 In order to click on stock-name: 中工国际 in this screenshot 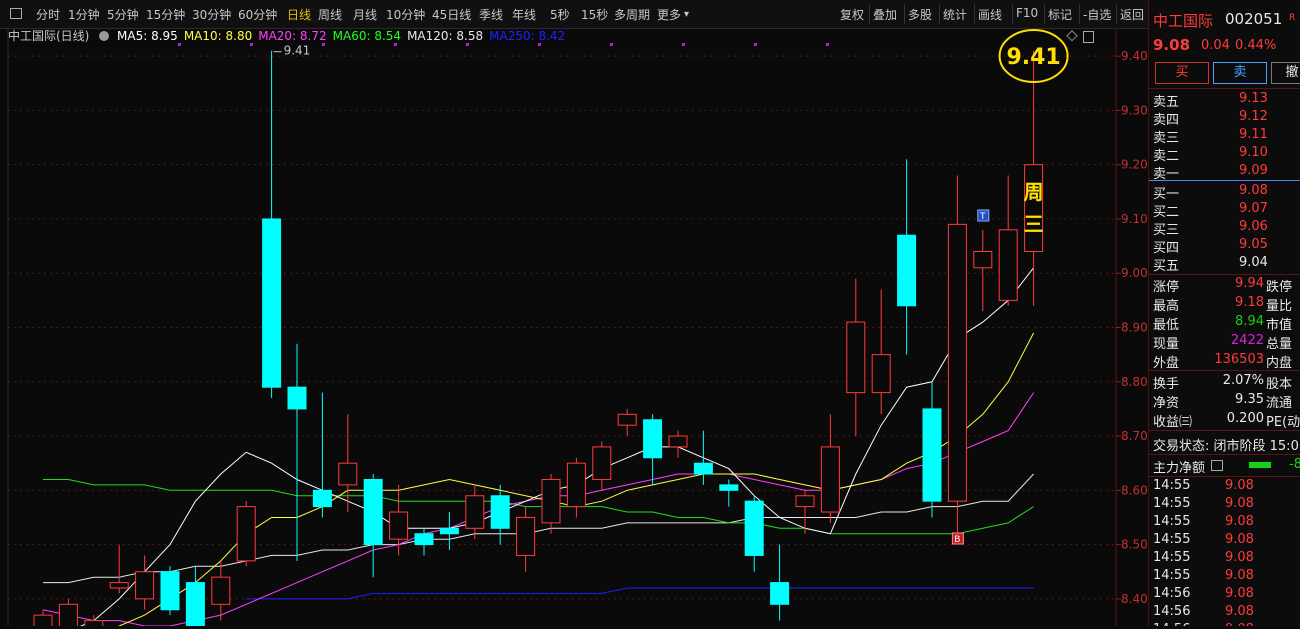, I will do `click(1183, 21)`.